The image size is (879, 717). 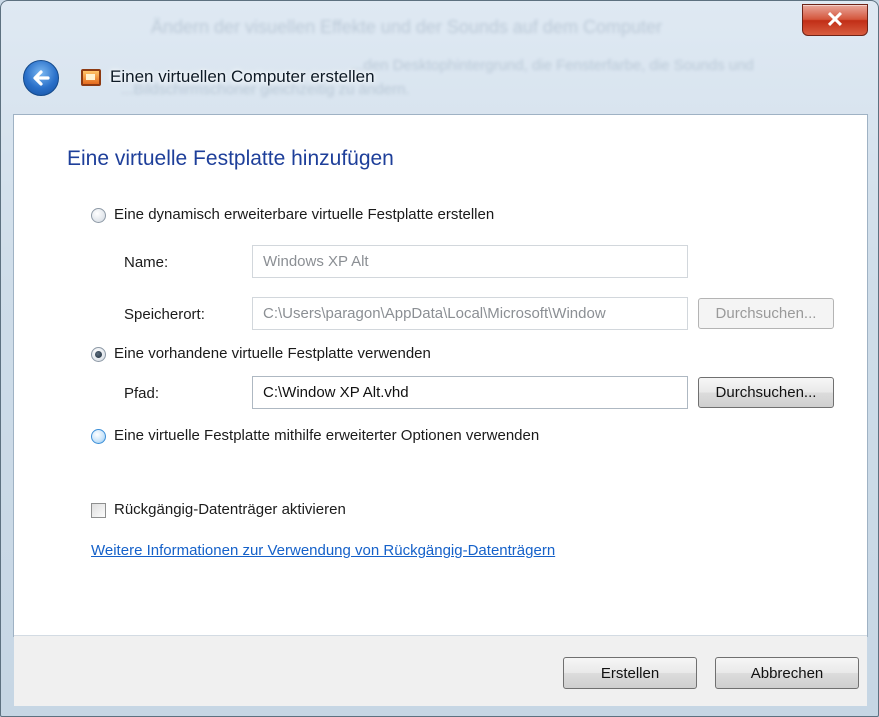 What do you see at coordinates (98, 436) in the screenshot?
I see `radio-advanced-options` at bounding box center [98, 436].